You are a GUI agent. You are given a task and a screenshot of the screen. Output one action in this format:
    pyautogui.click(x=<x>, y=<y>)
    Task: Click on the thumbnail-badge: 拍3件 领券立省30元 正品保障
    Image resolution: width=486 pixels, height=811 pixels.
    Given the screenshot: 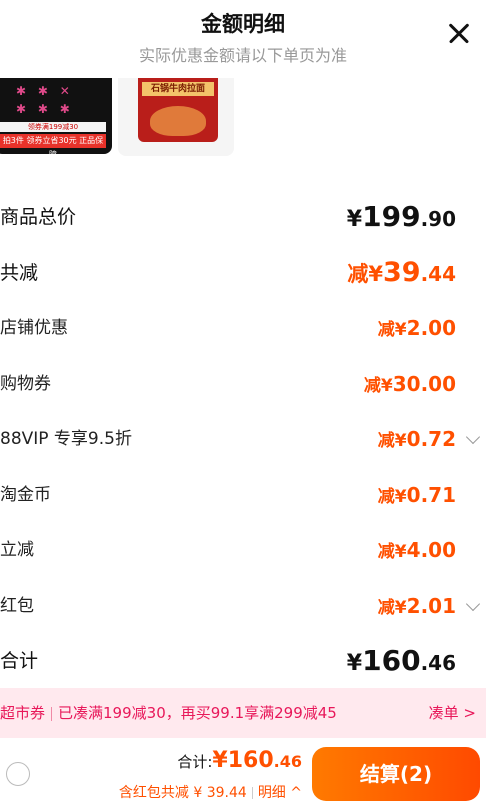 What is the action you would take?
    pyautogui.click(x=53, y=144)
    